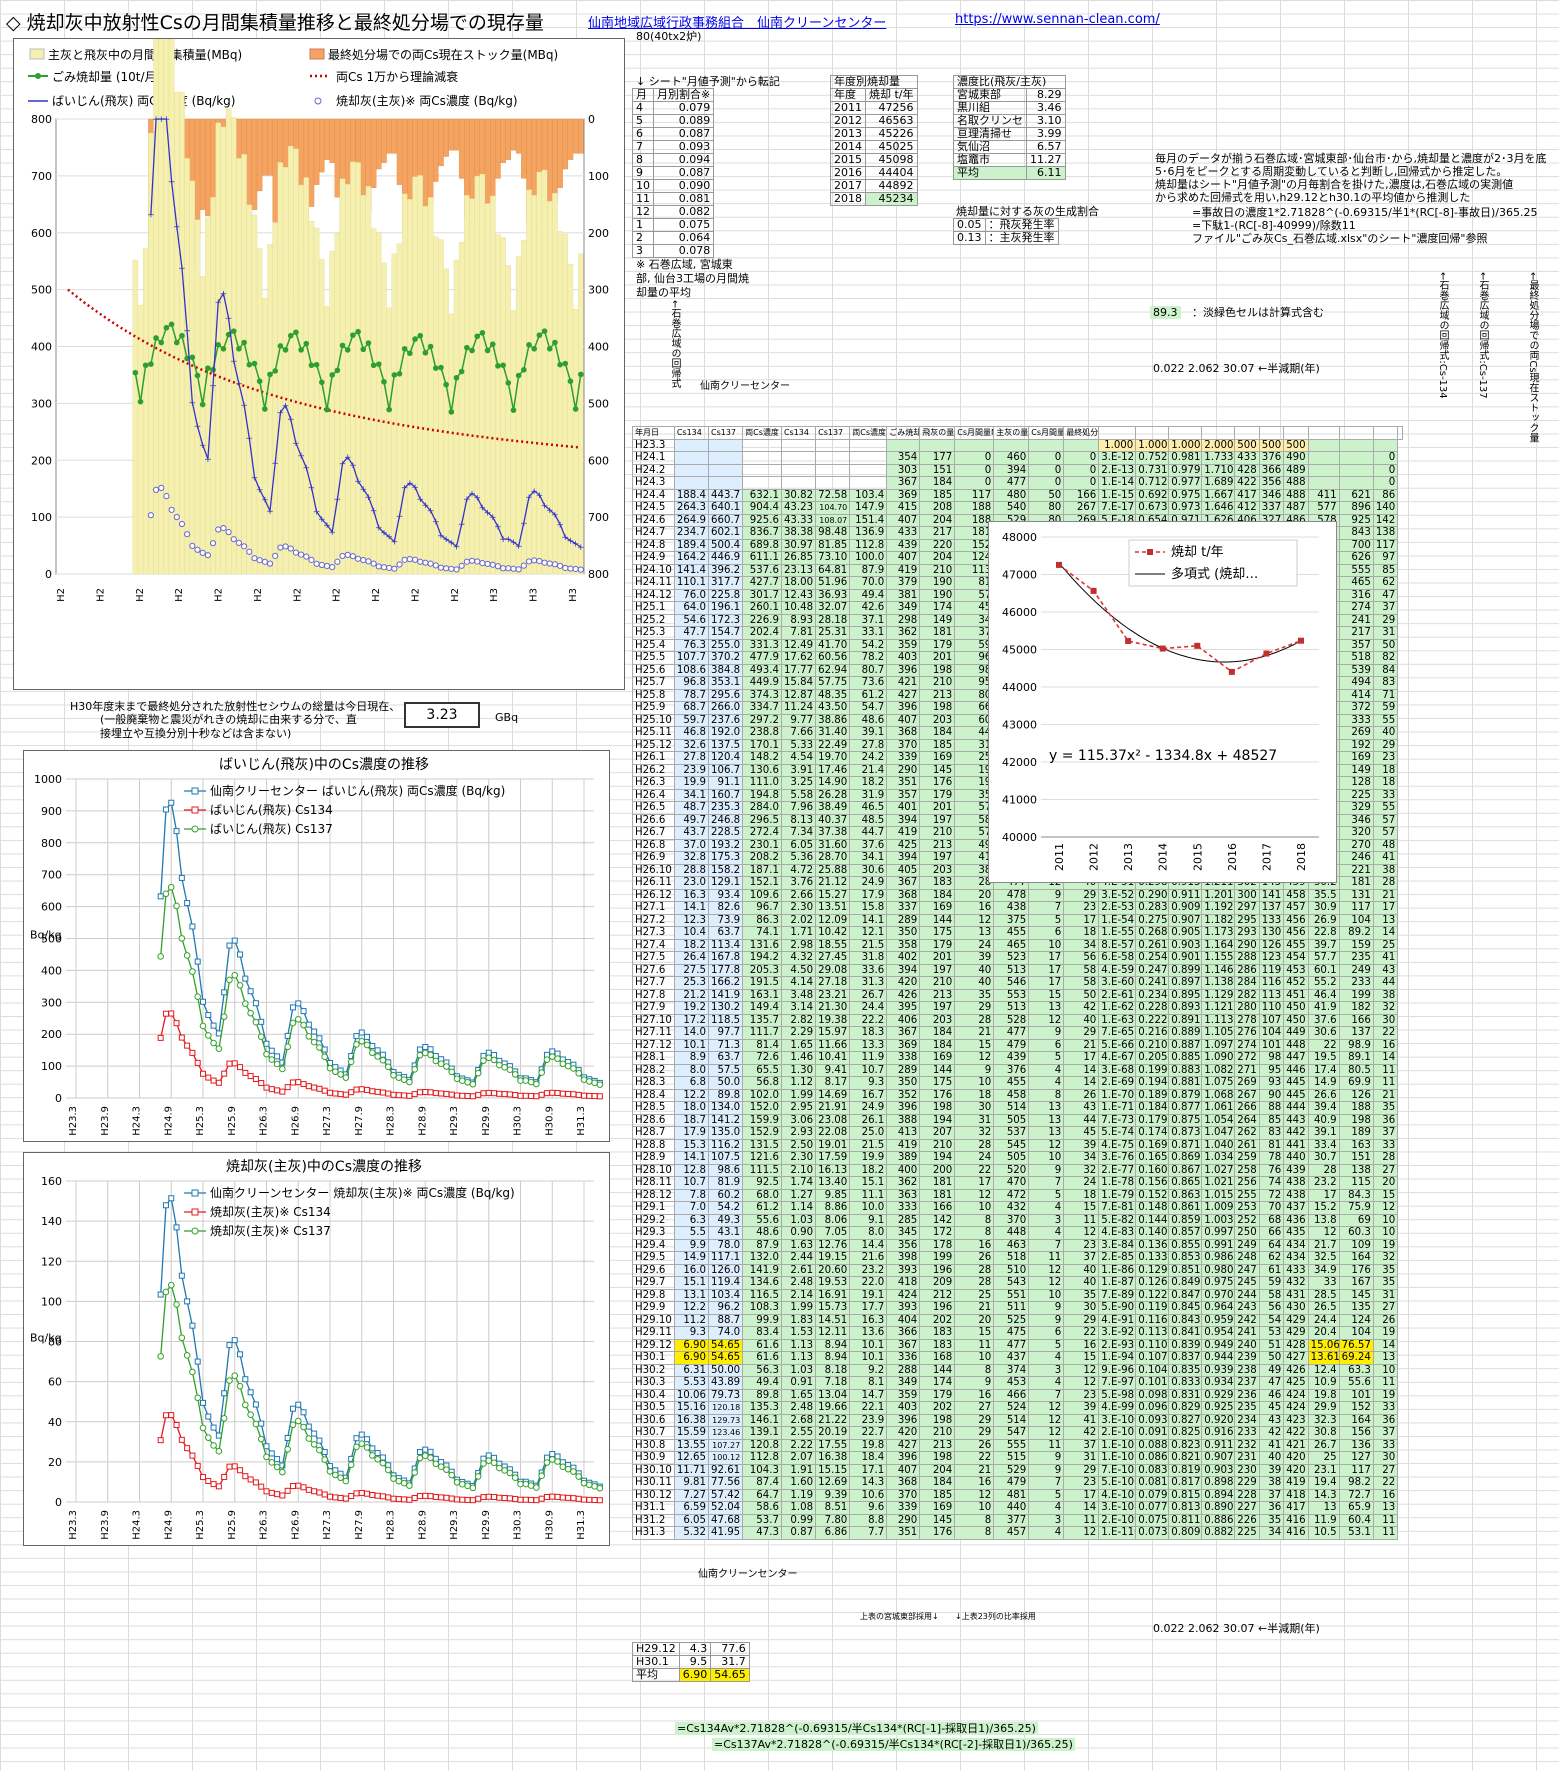 The image size is (1559, 1771). What do you see at coordinates (1185, 945) in the screenshot?
I see `table-cell: 0.903` at bounding box center [1185, 945].